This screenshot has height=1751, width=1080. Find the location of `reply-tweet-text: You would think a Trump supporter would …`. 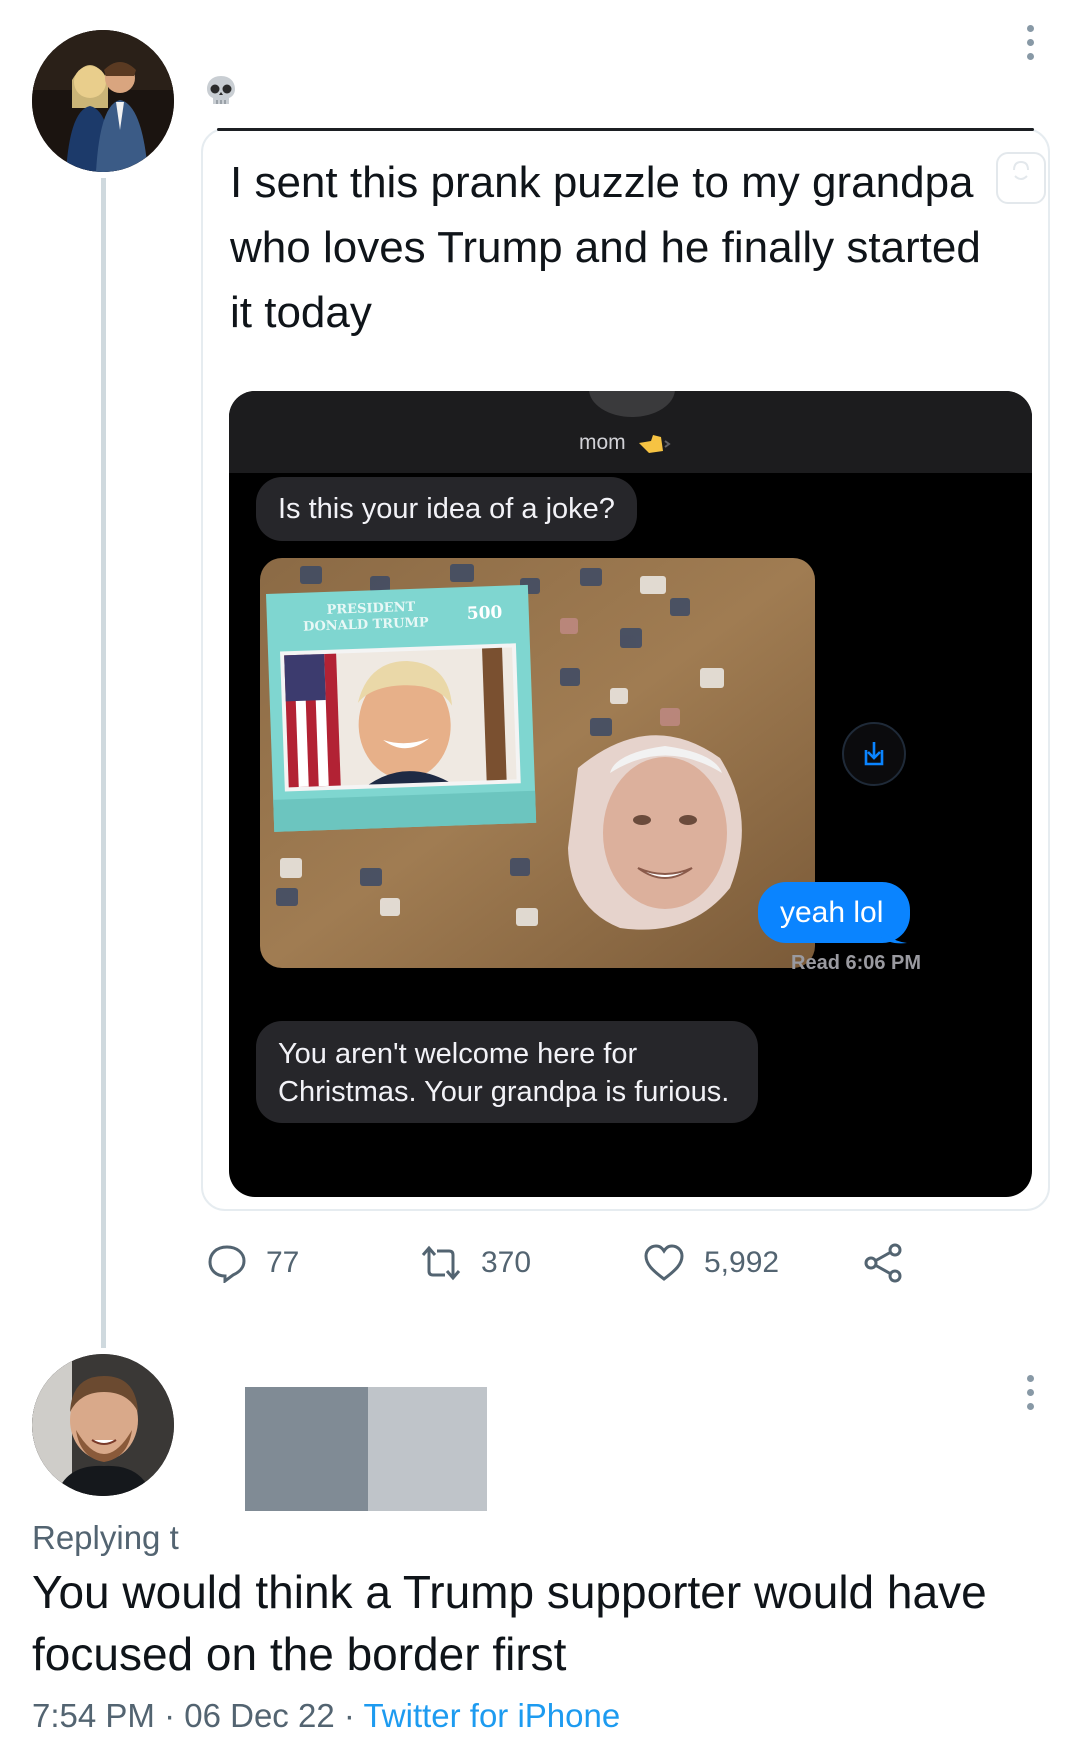

reply-tweet-text: You would think a Trump supporter would … is located at coordinates (509, 1623).